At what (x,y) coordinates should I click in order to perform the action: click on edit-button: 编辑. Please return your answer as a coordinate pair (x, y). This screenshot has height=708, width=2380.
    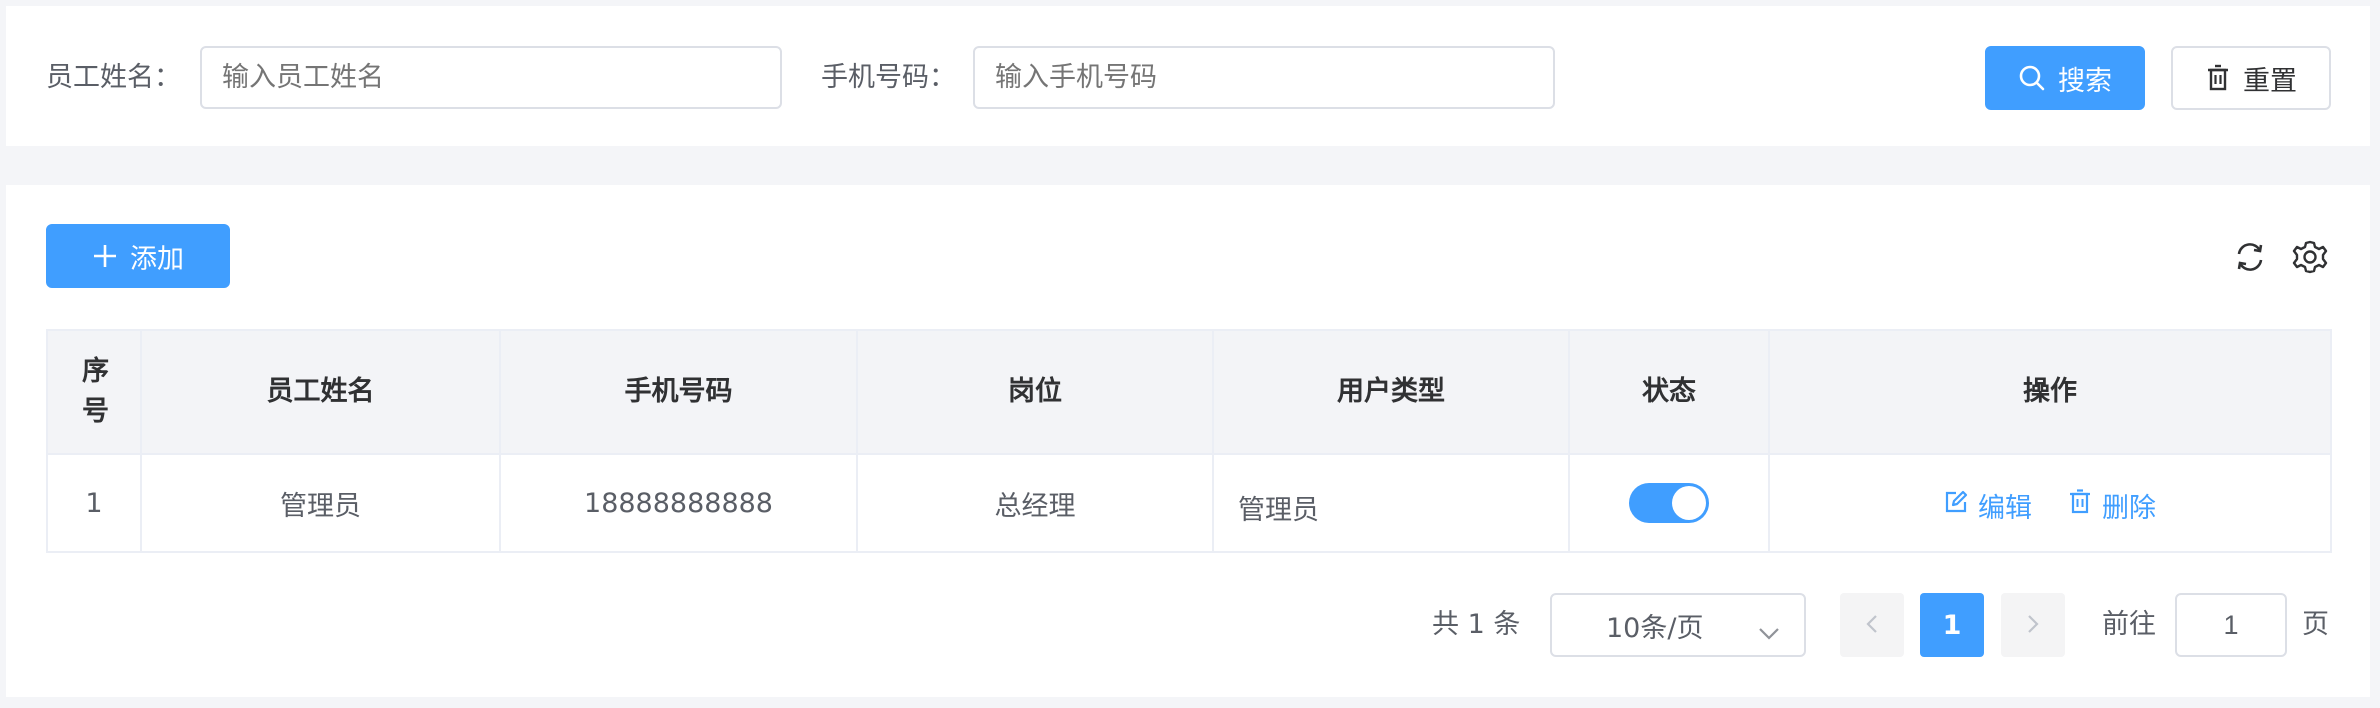
    Looking at the image, I should click on (1988, 505).